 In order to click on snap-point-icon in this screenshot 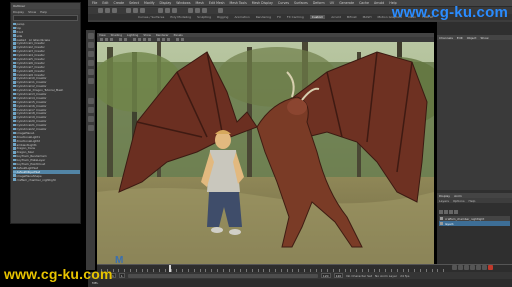, I will do `click(174, 10)`.